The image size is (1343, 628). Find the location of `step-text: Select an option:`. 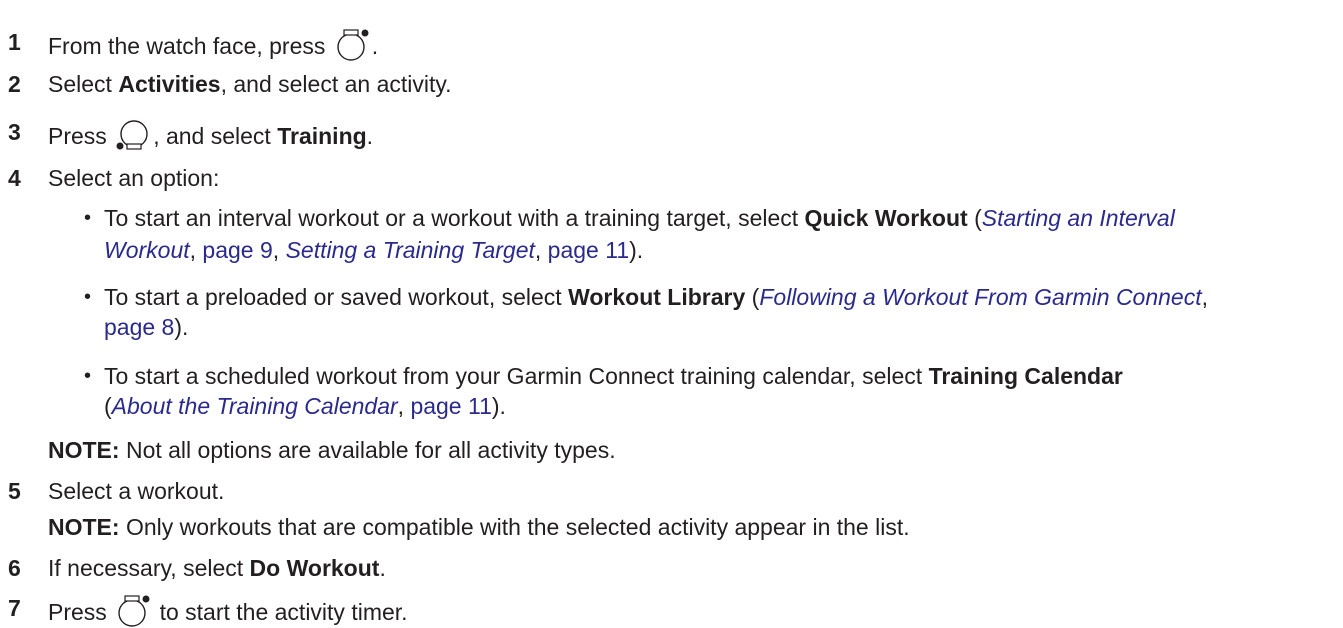

step-text: Select an option: is located at coordinates (134, 178).